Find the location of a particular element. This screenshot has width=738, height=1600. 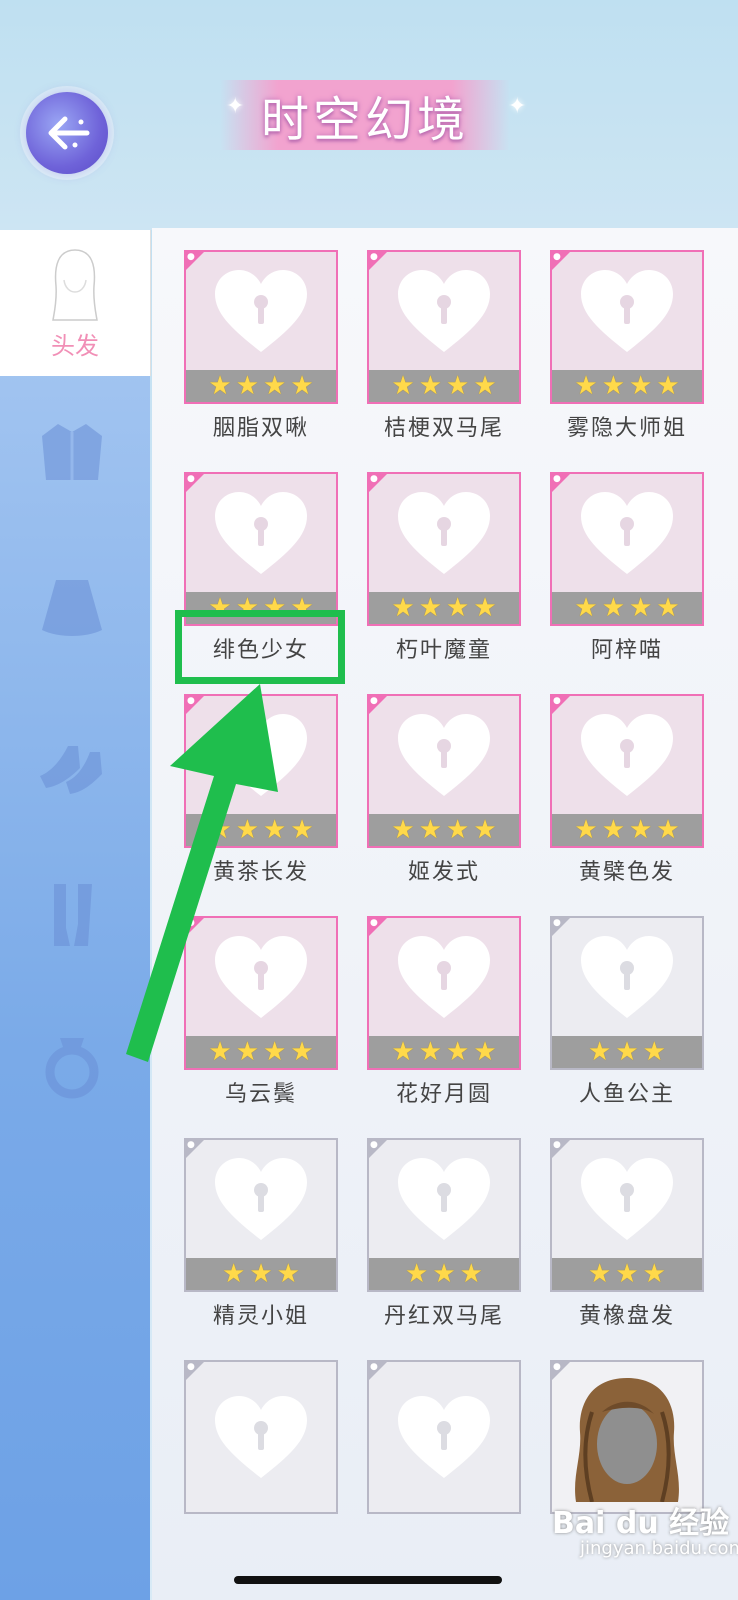

sparkle-icon: ✦ is located at coordinates (517, 106).